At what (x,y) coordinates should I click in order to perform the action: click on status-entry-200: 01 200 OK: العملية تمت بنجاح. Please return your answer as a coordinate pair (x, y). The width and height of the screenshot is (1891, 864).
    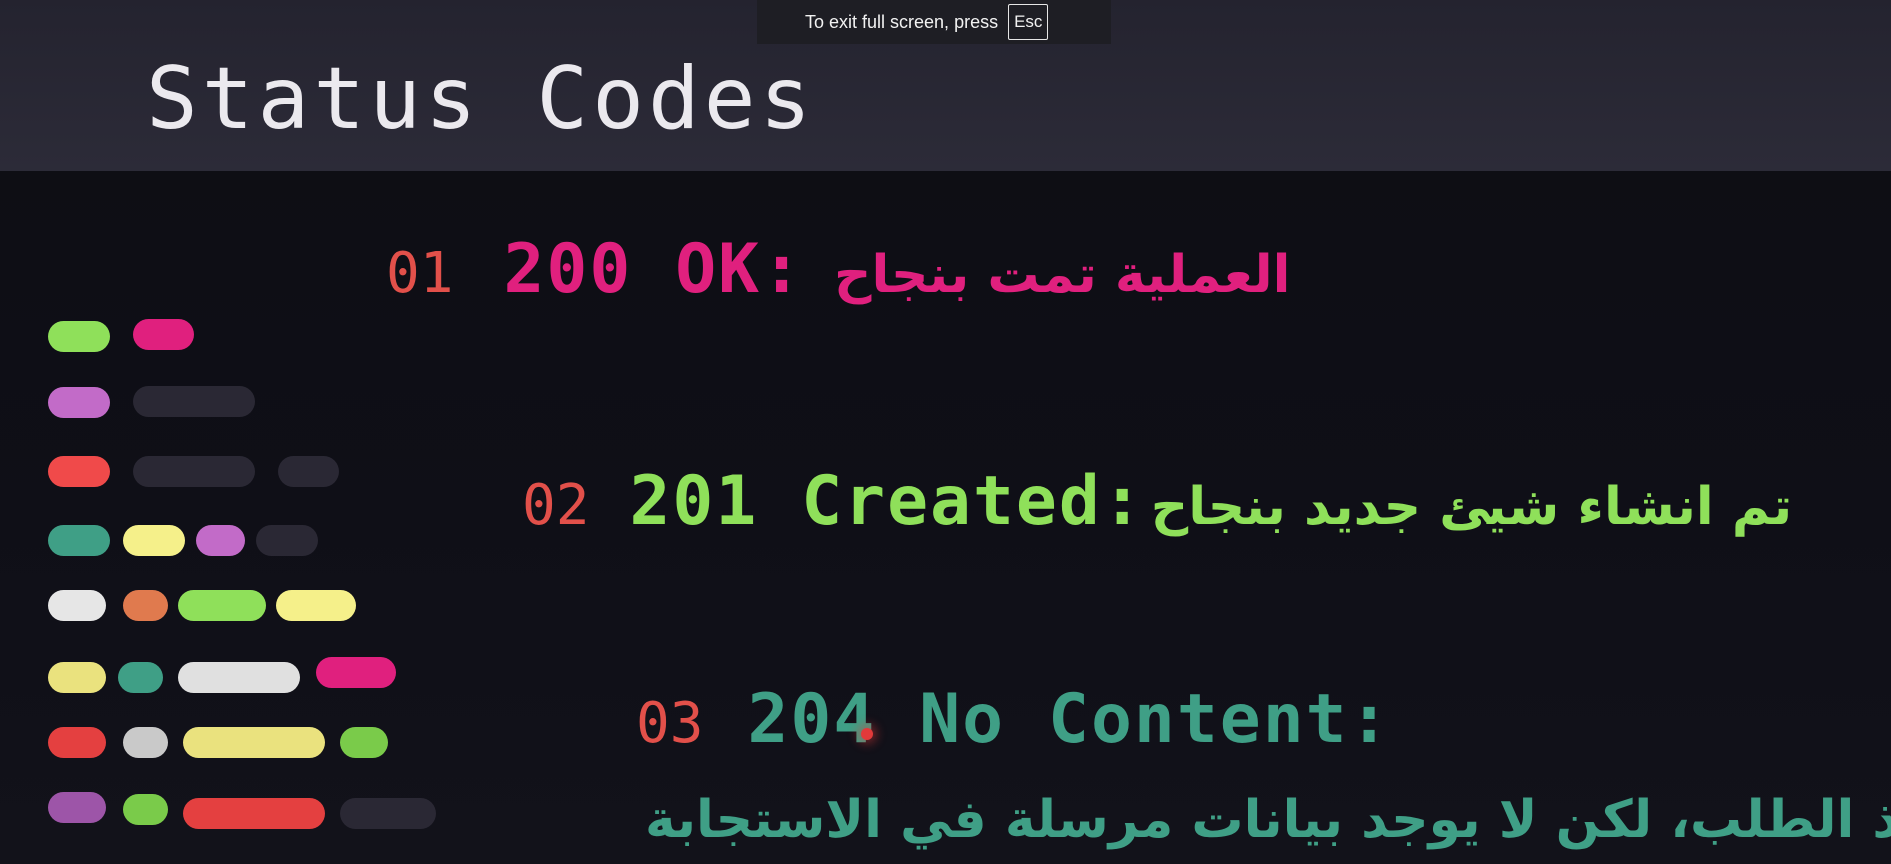
    Looking at the image, I should click on (838, 269).